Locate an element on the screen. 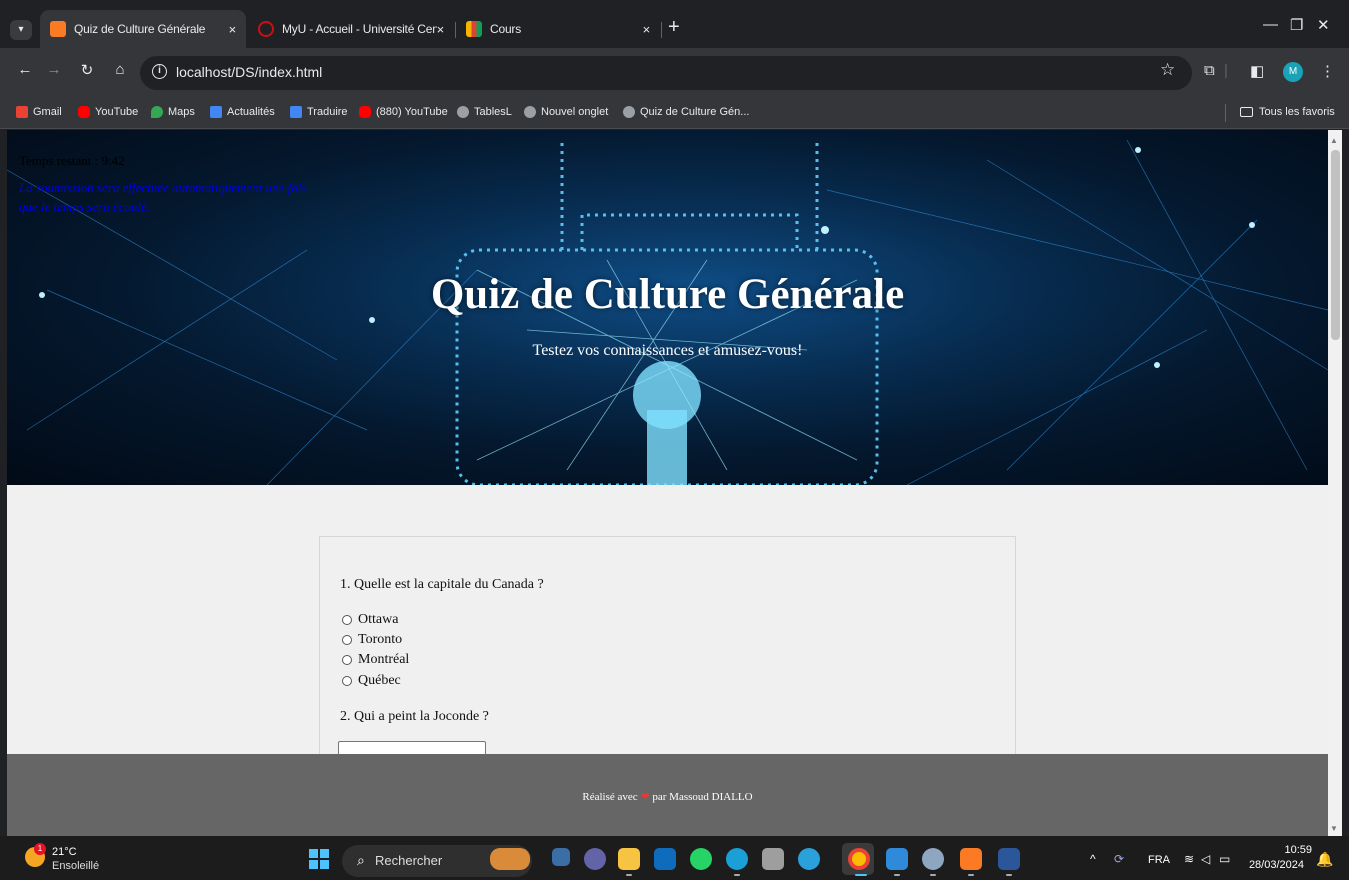 The width and height of the screenshot is (1349, 880). option-quebec: Québec is located at coordinates (371, 681).